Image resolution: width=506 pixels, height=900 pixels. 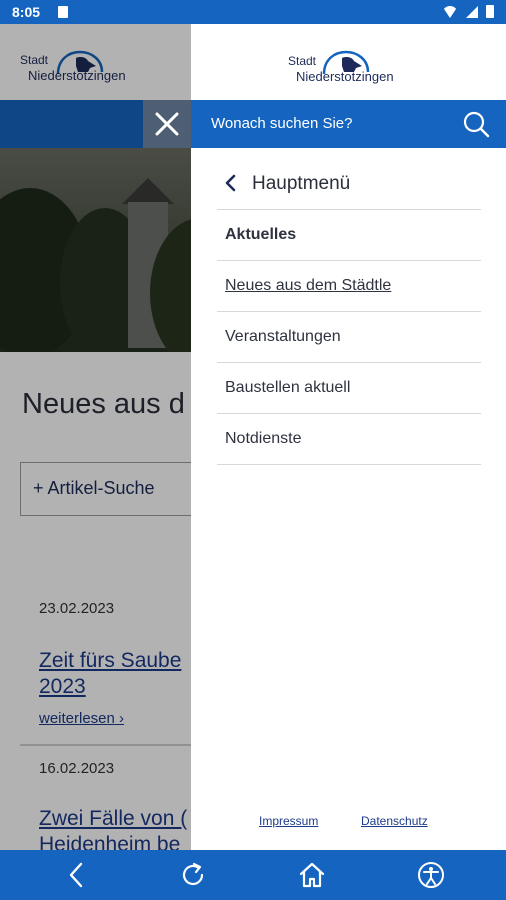 What do you see at coordinates (308, 285) in the screenshot?
I see `menu-item-label: Neues aus dem Städtle` at bounding box center [308, 285].